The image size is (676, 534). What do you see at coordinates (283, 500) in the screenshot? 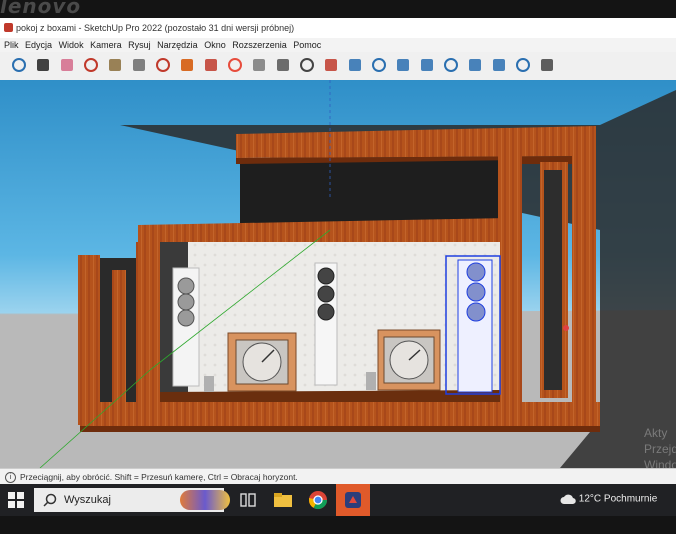
I see `file-explorer-icon` at bounding box center [283, 500].